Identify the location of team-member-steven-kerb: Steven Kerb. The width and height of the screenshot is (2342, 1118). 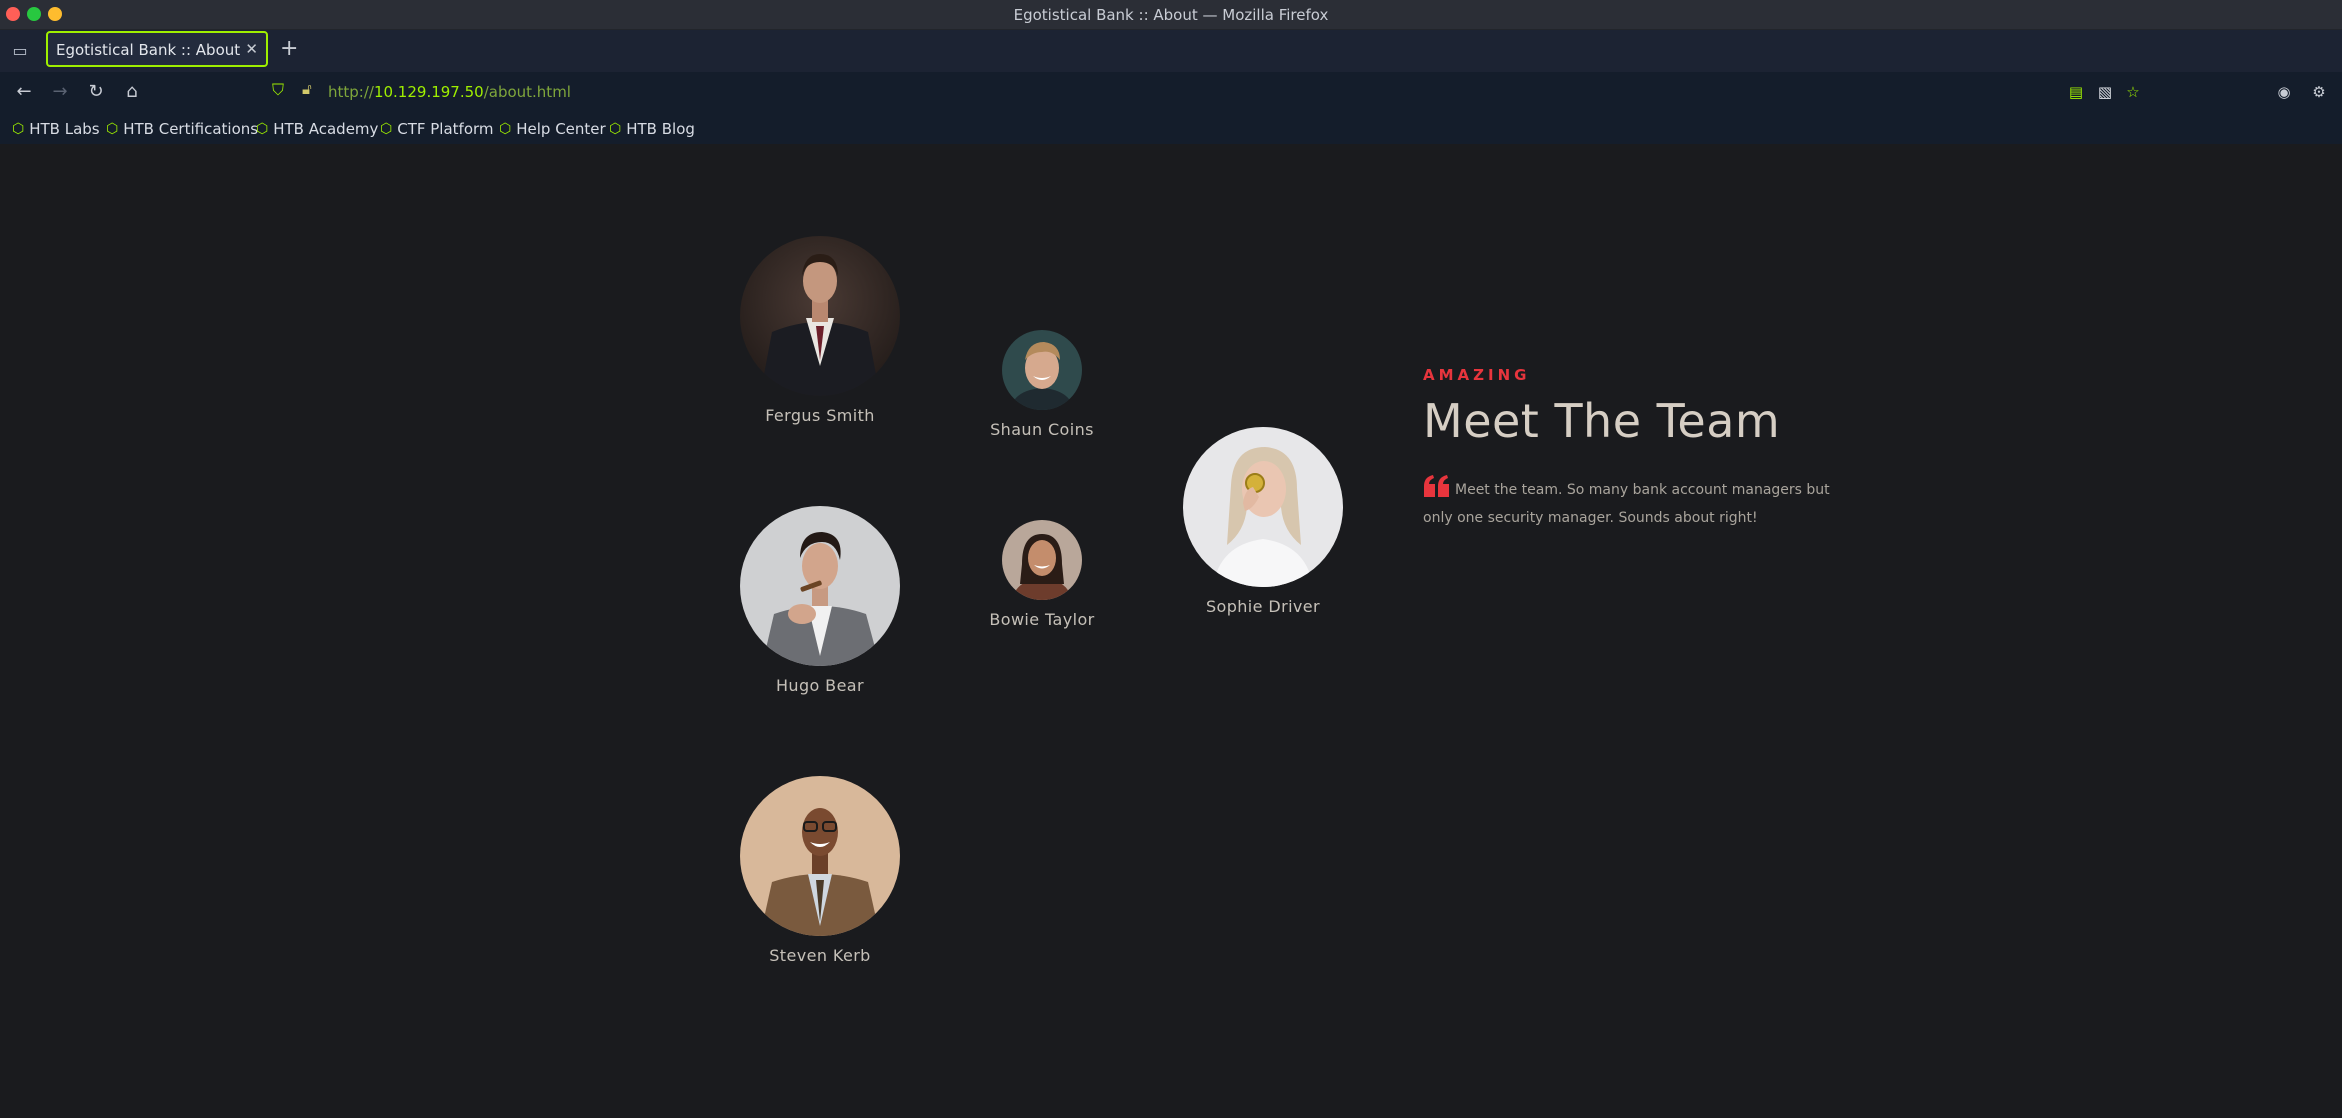
(820, 870).